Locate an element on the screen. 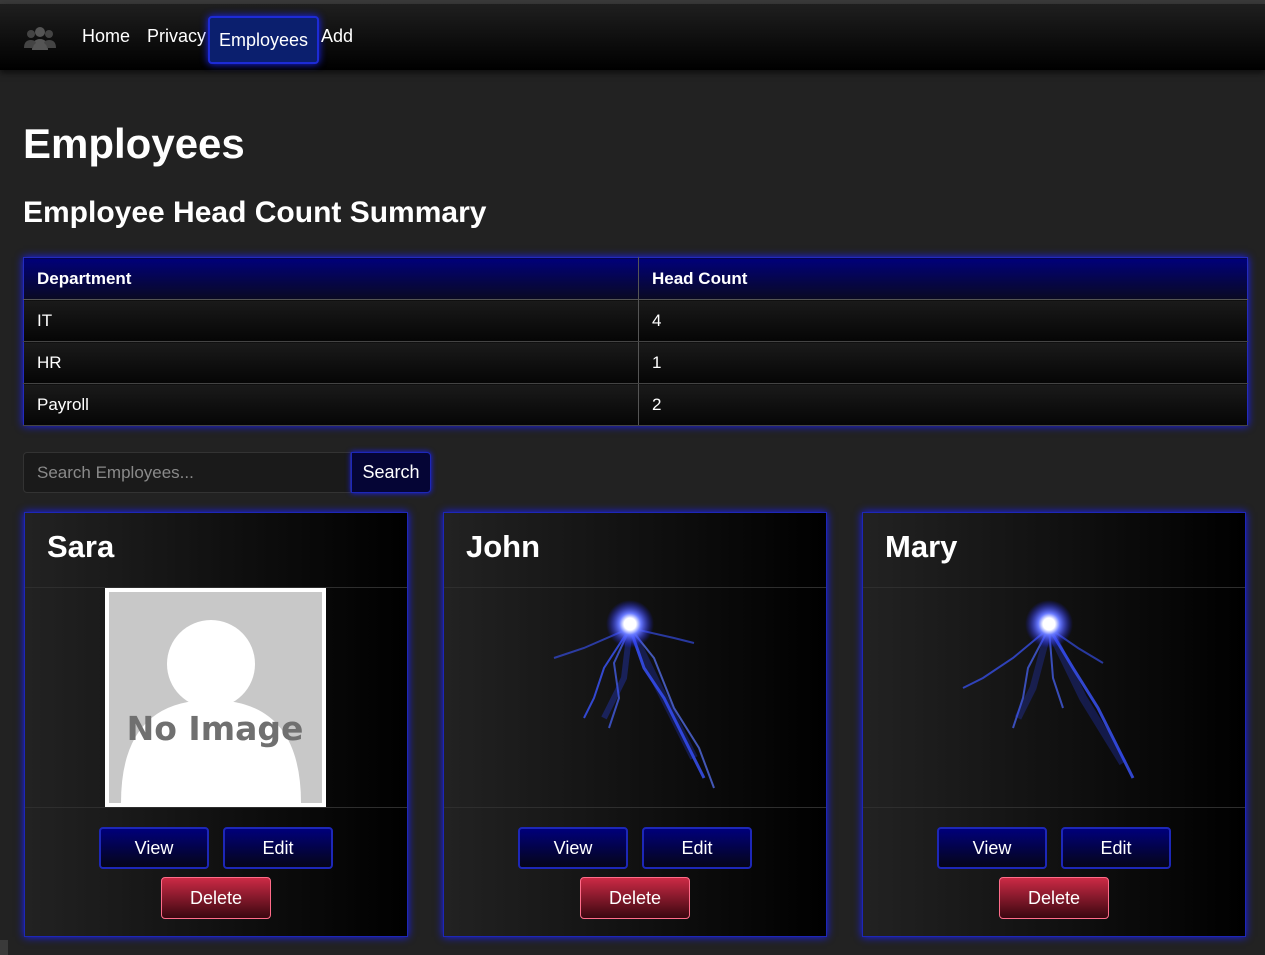 The width and height of the screenshot is (1265, 955). employee-name: Mary is located at coordinates (921, 546).